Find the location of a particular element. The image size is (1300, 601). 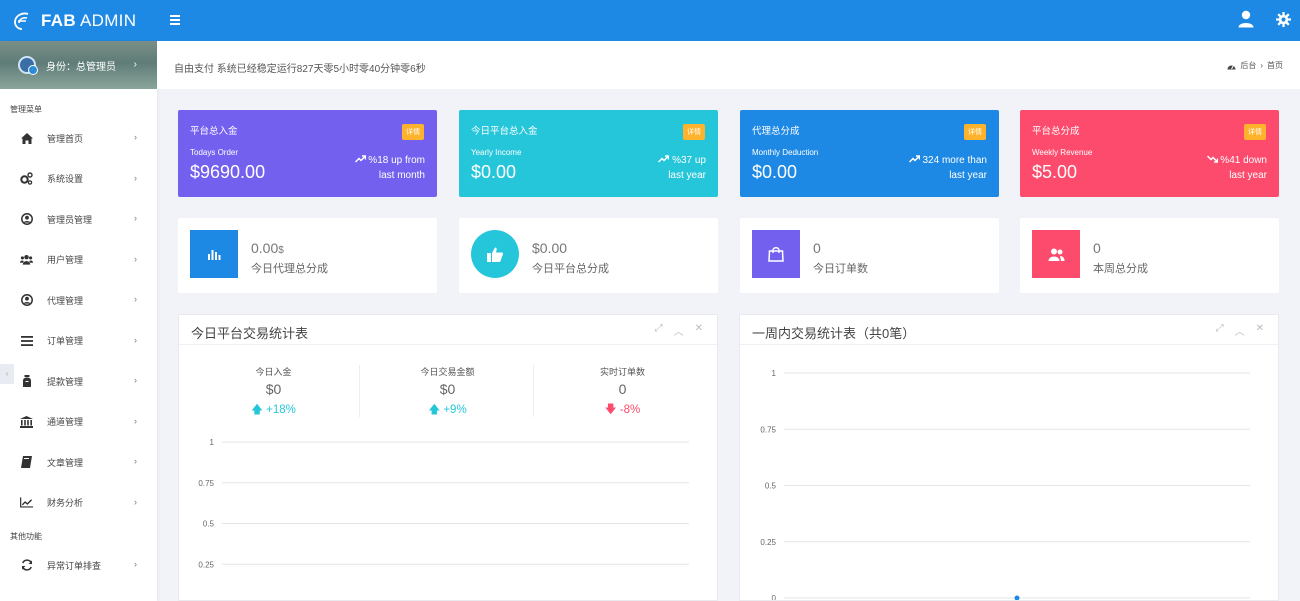

mini-card-agent-share-today: 0.00$ 今日代理总分成 is located at coordinates (307, 255).